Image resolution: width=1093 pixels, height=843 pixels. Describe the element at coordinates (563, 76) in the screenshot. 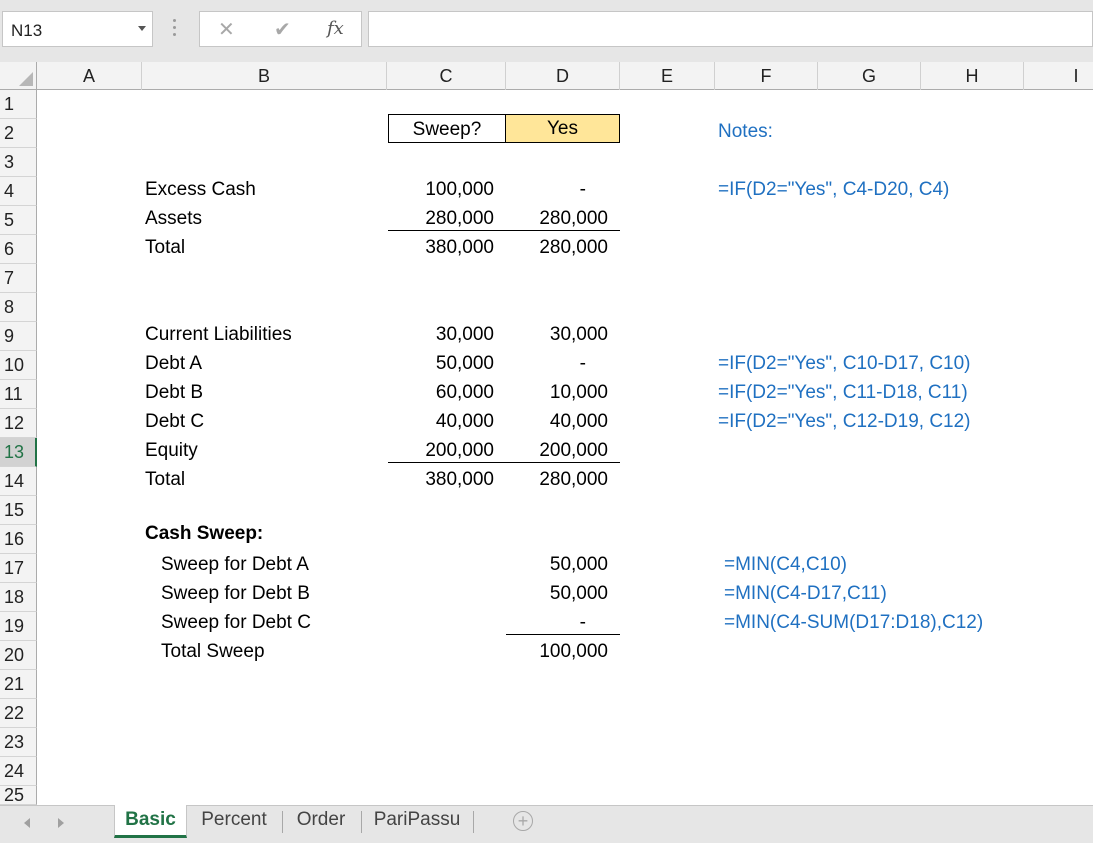

I see `column-header-d: D` at that location.